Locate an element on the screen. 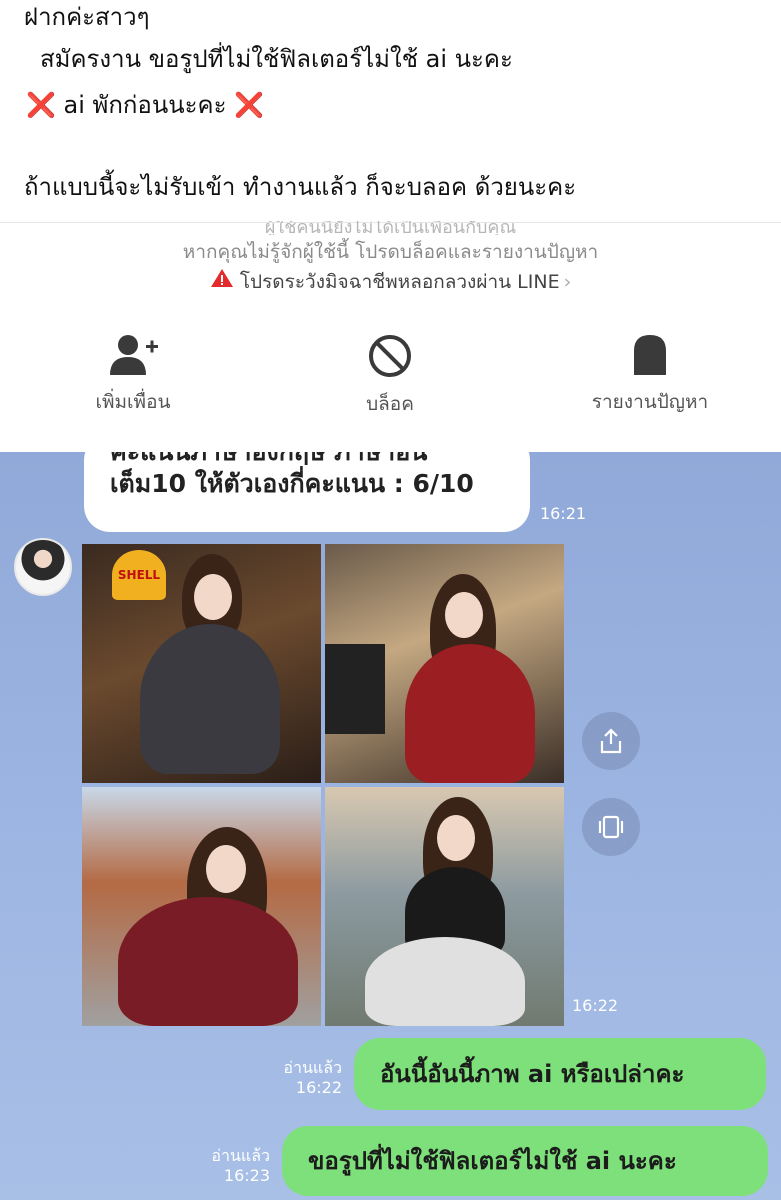 The image size is (781, 1200). outgoing-message-text: อันนี้อันนี้ภาพ ai หรือเปล่าคะ is located at coordinates (532, 1074).